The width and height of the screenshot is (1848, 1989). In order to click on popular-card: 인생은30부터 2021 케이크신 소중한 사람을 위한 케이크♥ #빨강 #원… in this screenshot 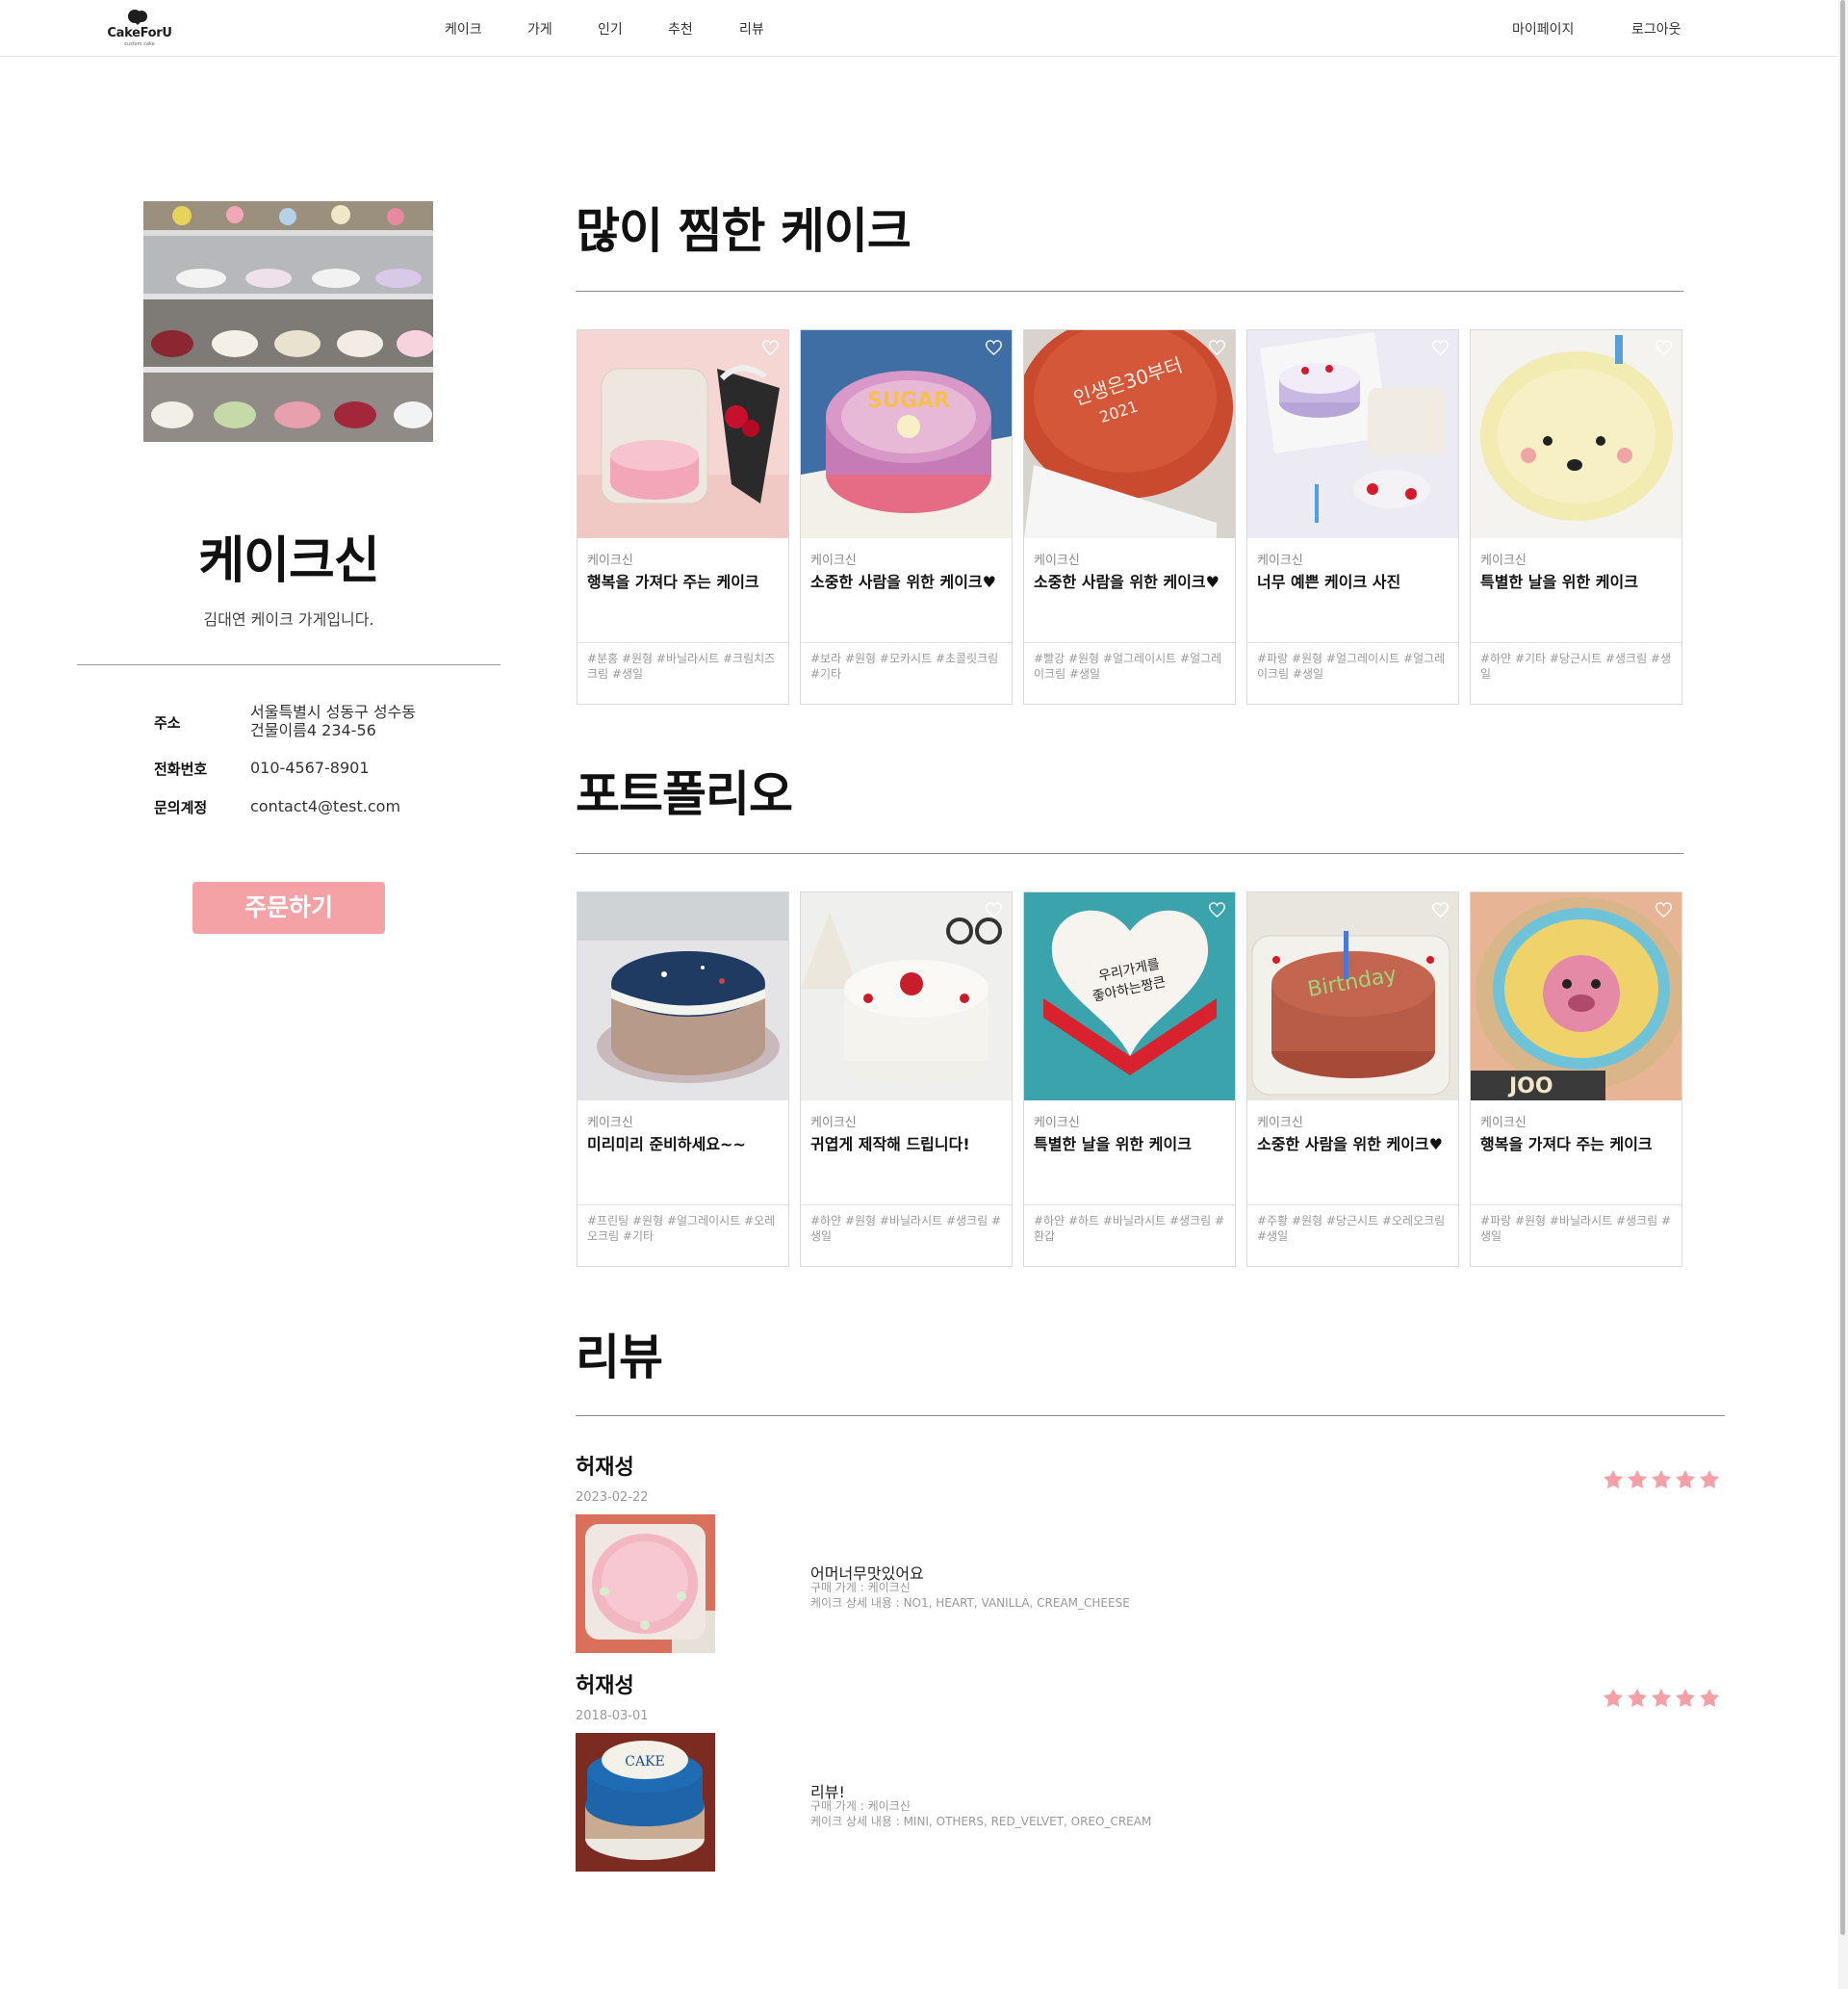, I will do `click(1129, 517)`.